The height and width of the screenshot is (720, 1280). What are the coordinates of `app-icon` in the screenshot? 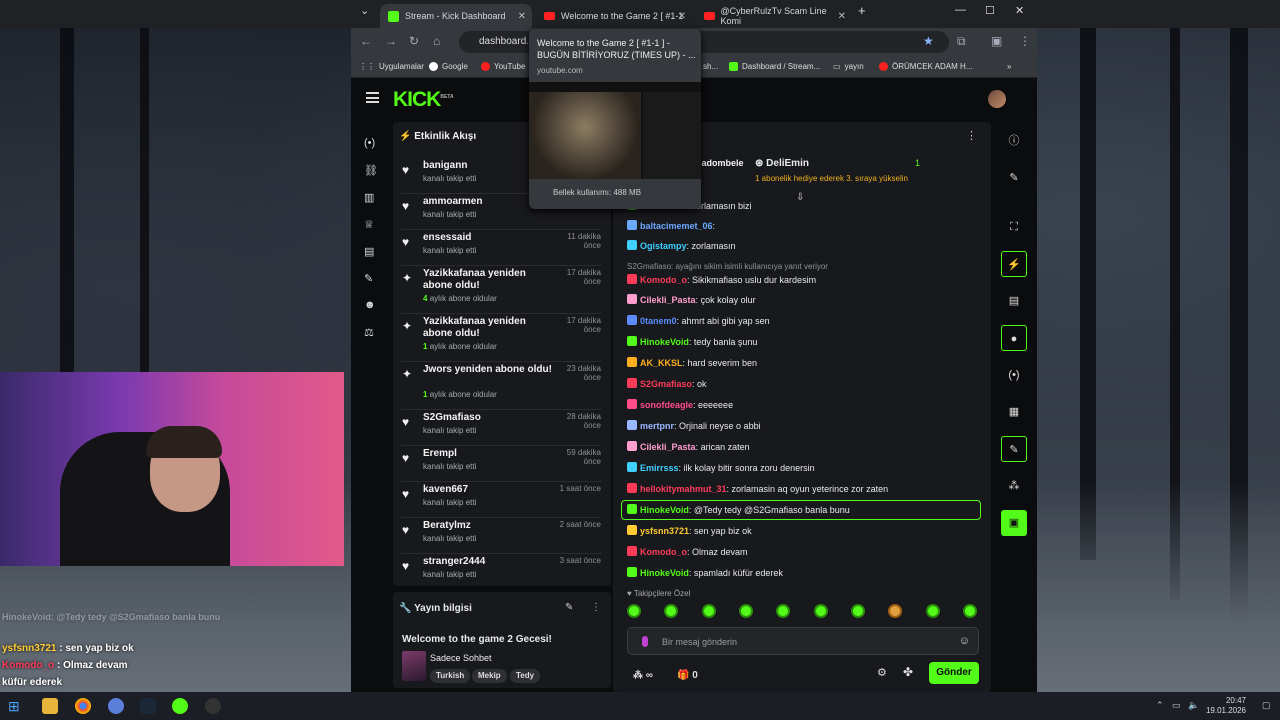 It's located at (116, 706).